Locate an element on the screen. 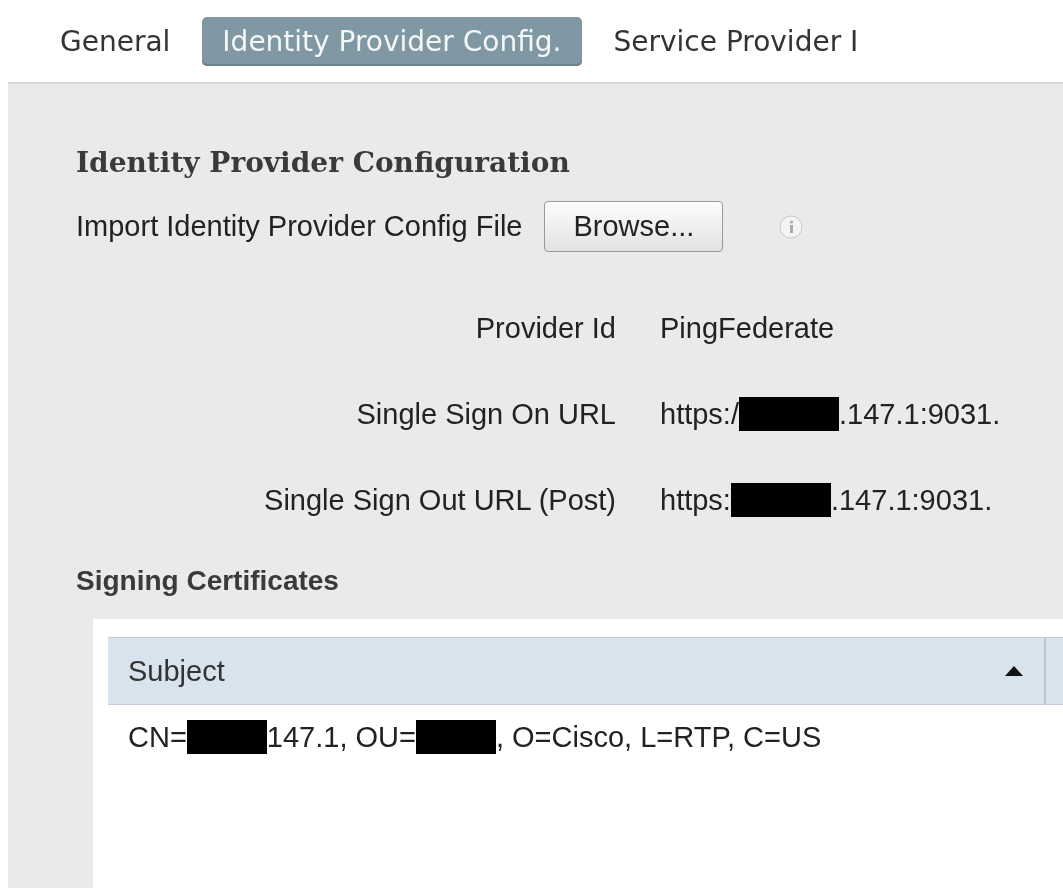 The height and width of the screenshot is (888, 1063). field-label: Provider Id is located at coordinates (545, 328).